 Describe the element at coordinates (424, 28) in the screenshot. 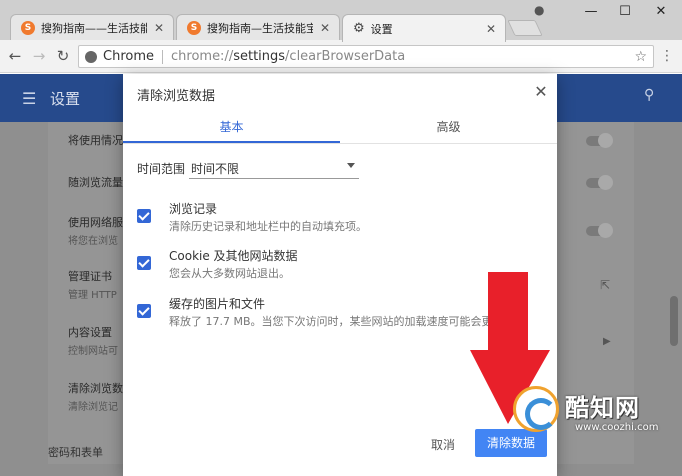

I see `tab-settings: ⚙ 设置 ✕` at that location.